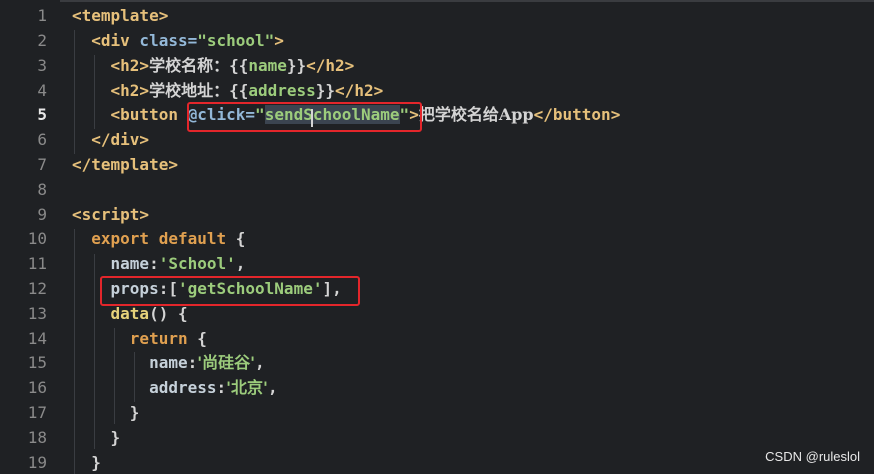  I want to click on code-text: name:'School',, so click(159, 264).